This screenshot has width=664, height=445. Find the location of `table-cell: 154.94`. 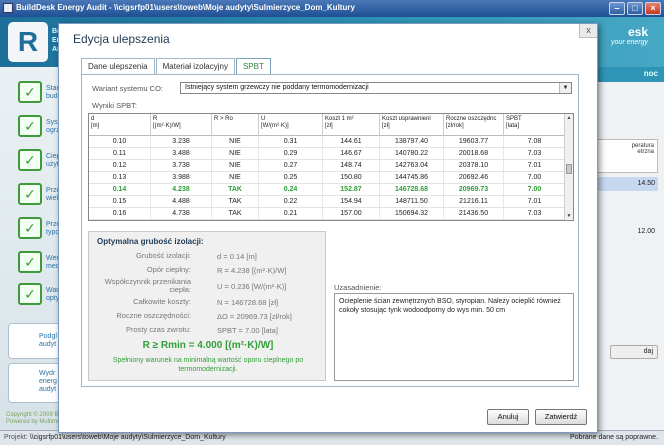

table-cell: 154.94 is located at coordinates (351, 201).